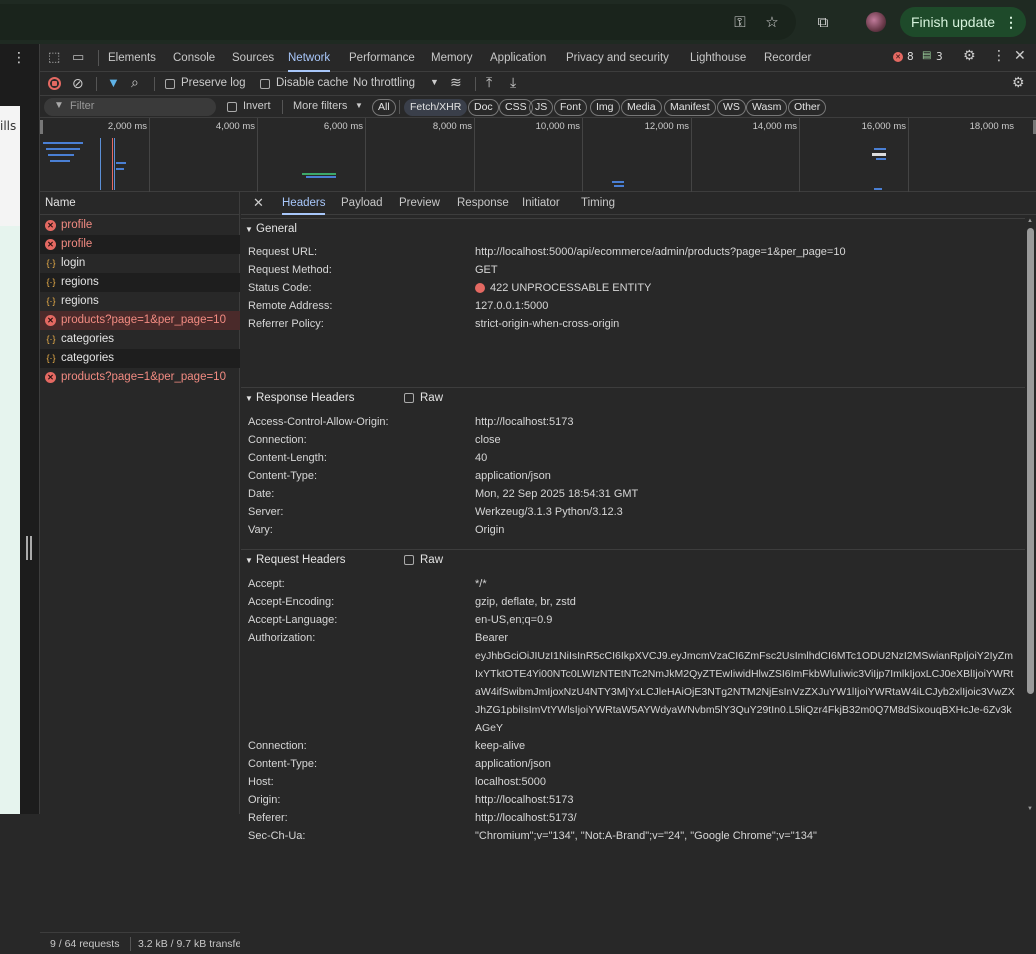 This screenshot has width=1036, height=954. What do you see at coordinates (132, 58) in the screenshot?
I see `tab-elements: Elements` at bounding box center [132, 58].